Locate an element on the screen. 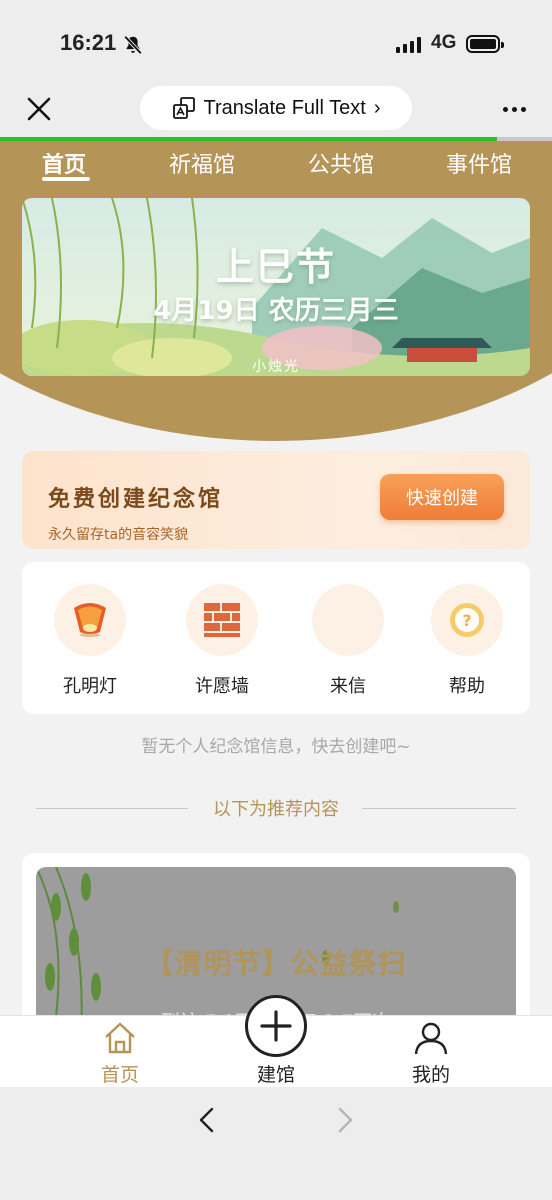  bell-muted-icon is located at coordinates (133, 45).